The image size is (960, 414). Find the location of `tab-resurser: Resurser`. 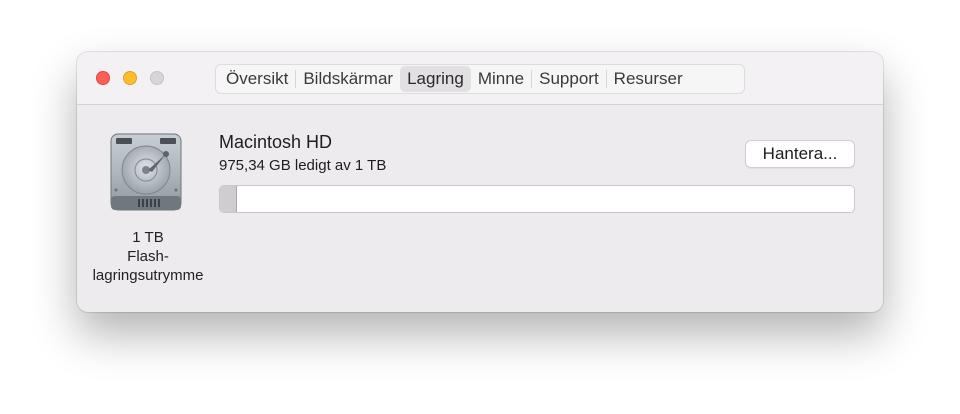

tab-resurser: Resurser is located at coordinates (648, 79).